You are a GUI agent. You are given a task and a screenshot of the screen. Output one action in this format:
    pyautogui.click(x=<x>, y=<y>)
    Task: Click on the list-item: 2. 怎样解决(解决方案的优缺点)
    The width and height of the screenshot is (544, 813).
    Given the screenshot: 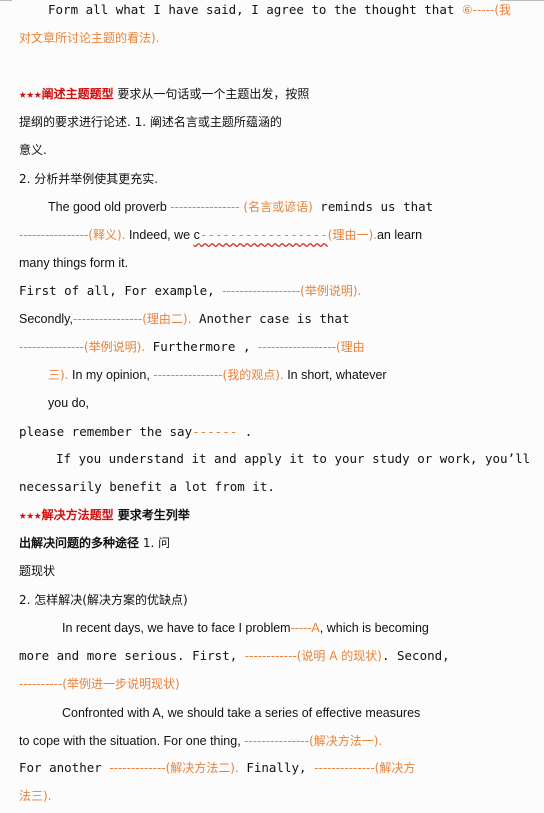 What is the action you would take?
    pyautogui.click(x=103, y=600)
    